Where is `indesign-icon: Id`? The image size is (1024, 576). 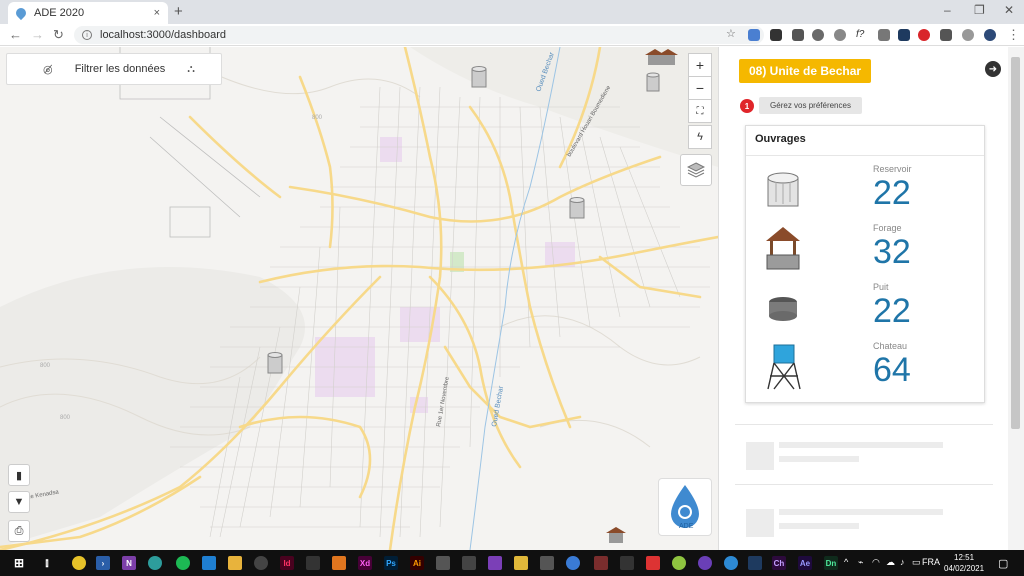 indesign-icon: Id is located at coordinates (287, 563).